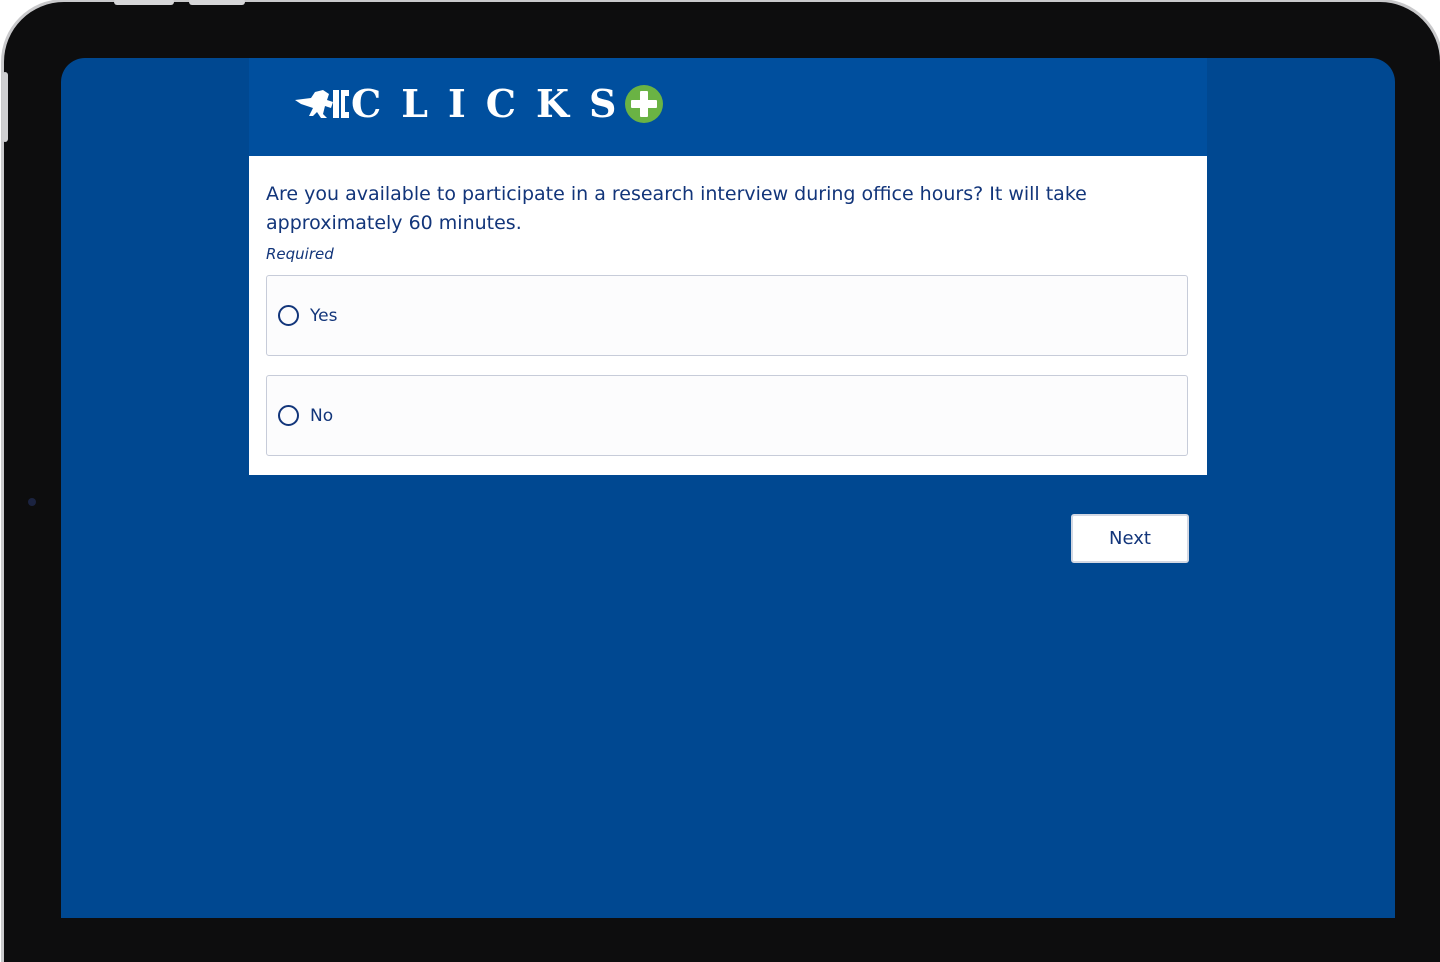  Describe the element at coordinates (322, 104) in the screenshot. I see `unicorn-icon` at that location.